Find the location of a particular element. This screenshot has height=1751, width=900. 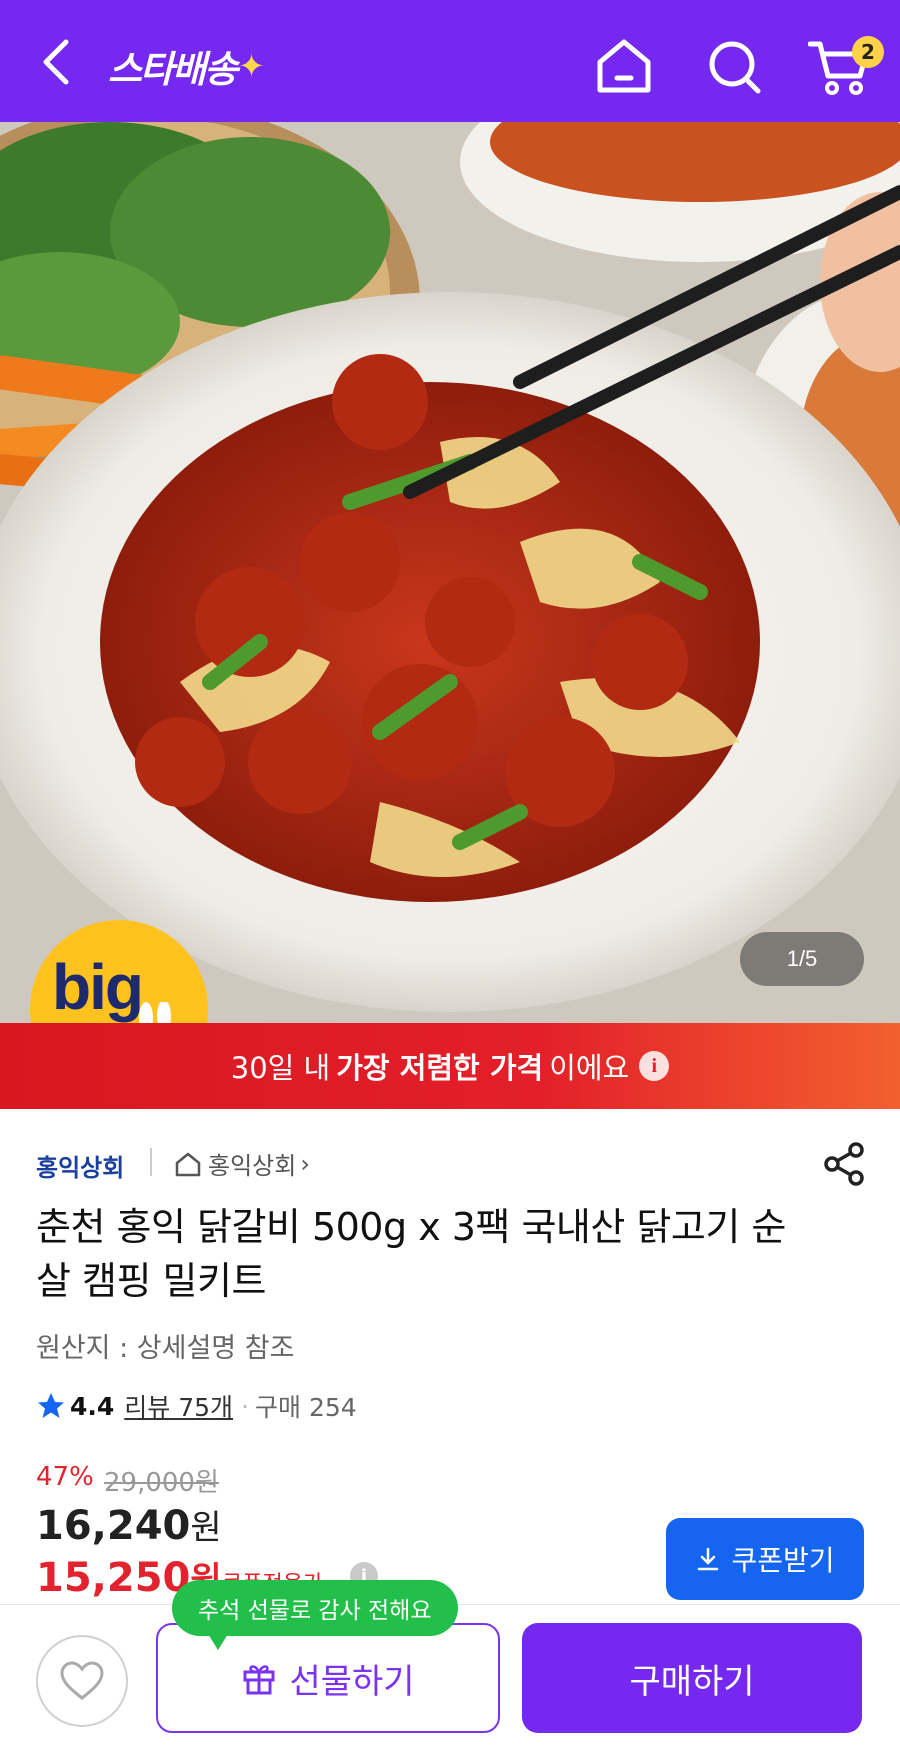

gift-tooltip: 추석 선물로 감사 전해요 is located at coordinates (315, 1615).